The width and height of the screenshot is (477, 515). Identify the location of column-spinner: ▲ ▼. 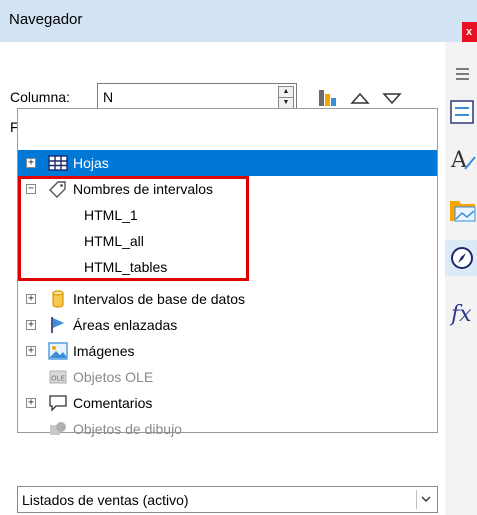
(286, 97).